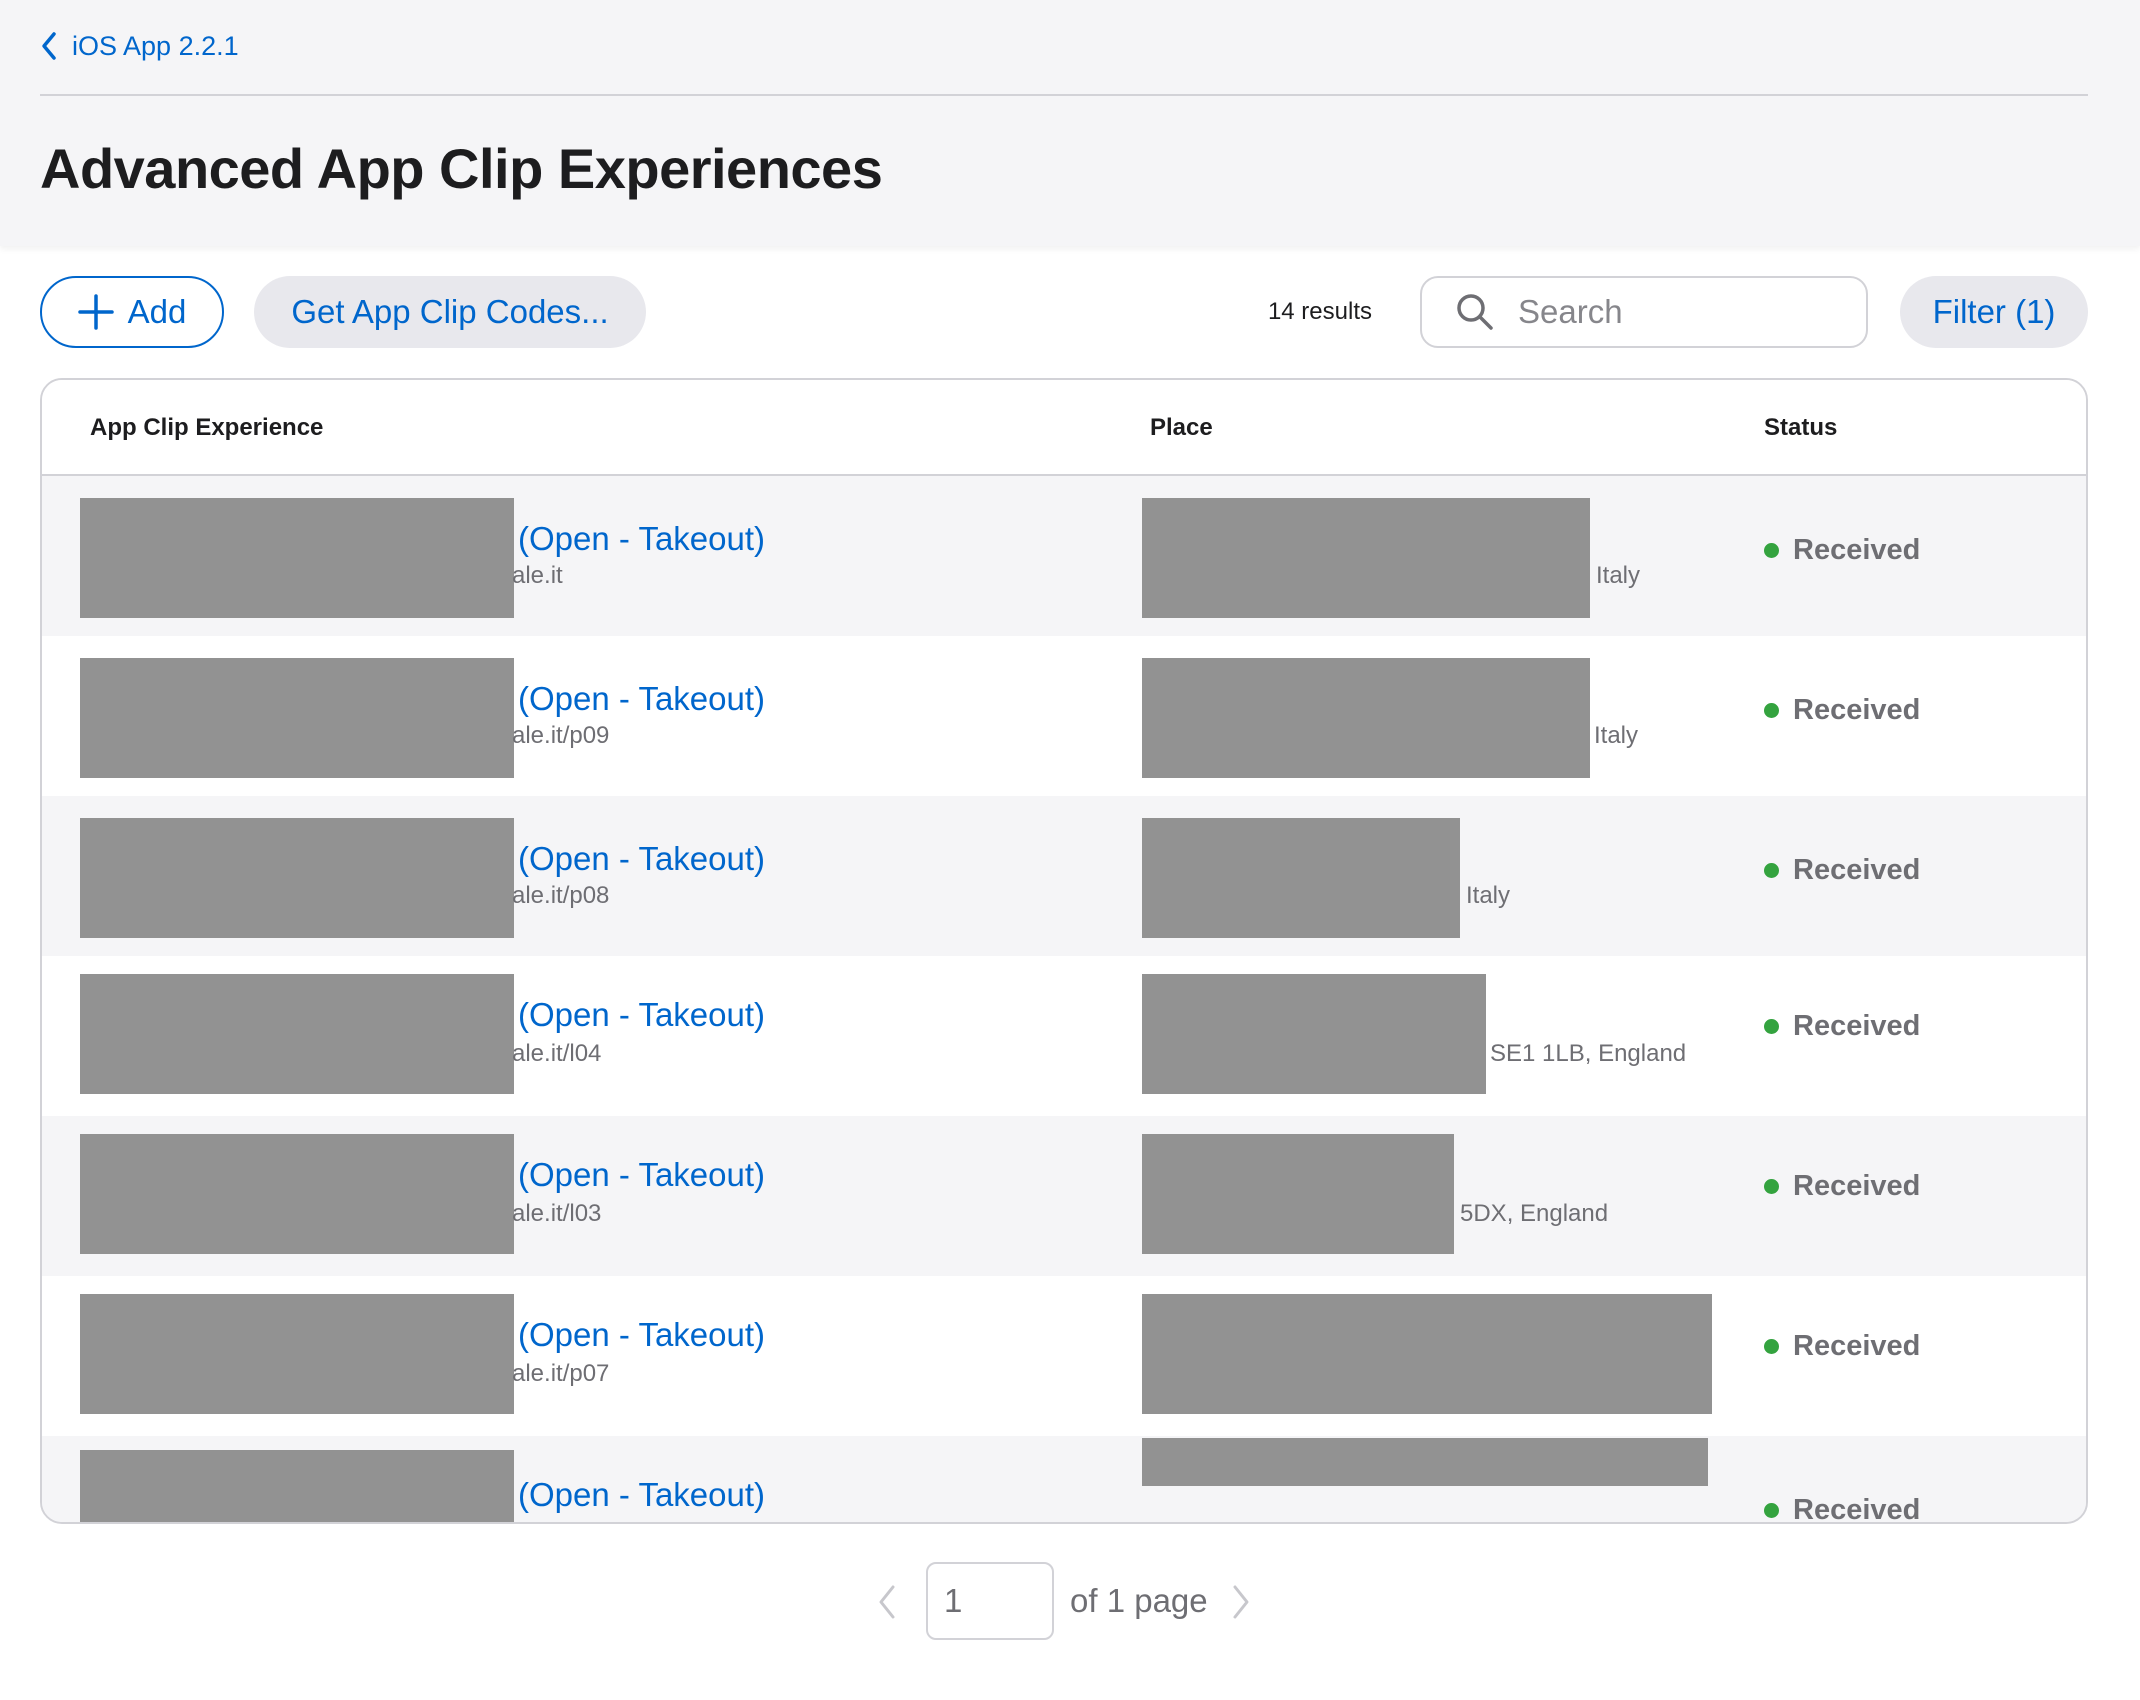  Describe the element at coordinates (1139, 1600) in the screenshot. I see `page-count-label: of 1 page` at that location.